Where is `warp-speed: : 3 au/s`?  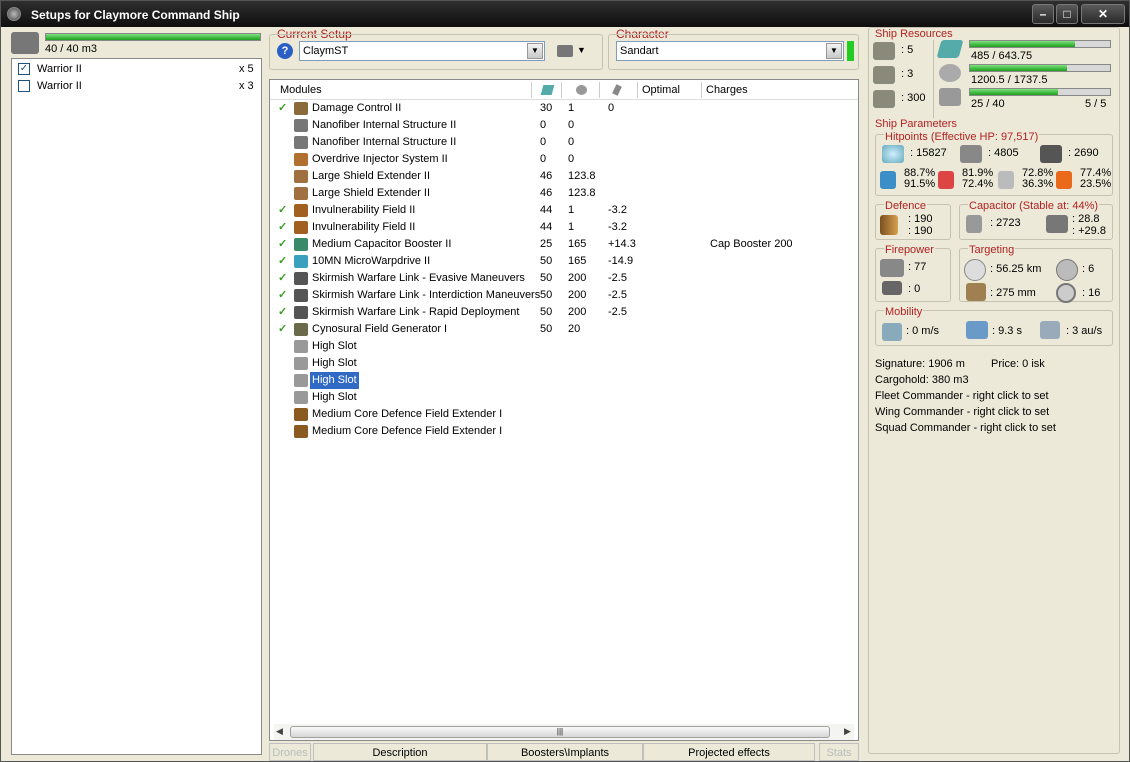
warp-speed: : 3 au/s is located at coordinates (1084, 331).